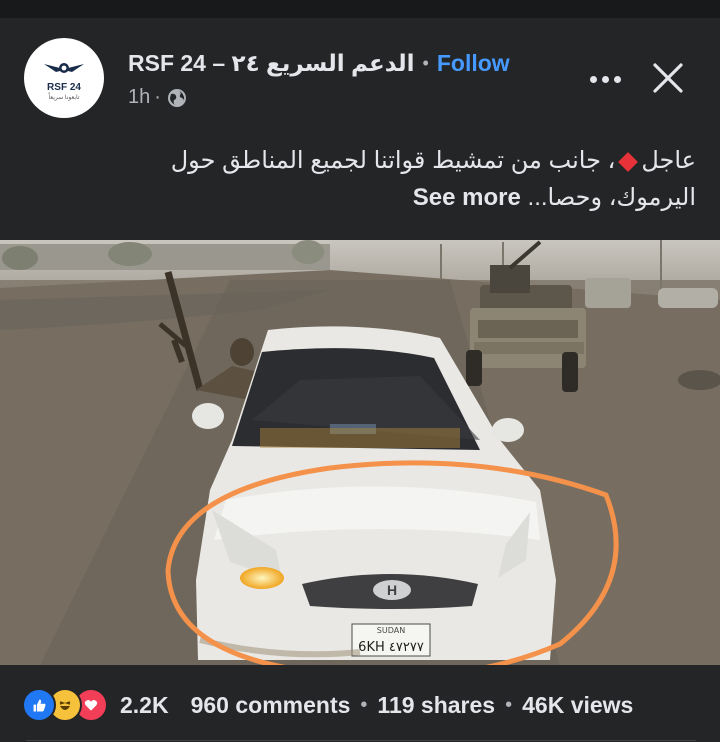 This screenshot has width=720, height=742. I want to click on avatar-sublabel: تابعونا سريعاً, so click(64, 97).